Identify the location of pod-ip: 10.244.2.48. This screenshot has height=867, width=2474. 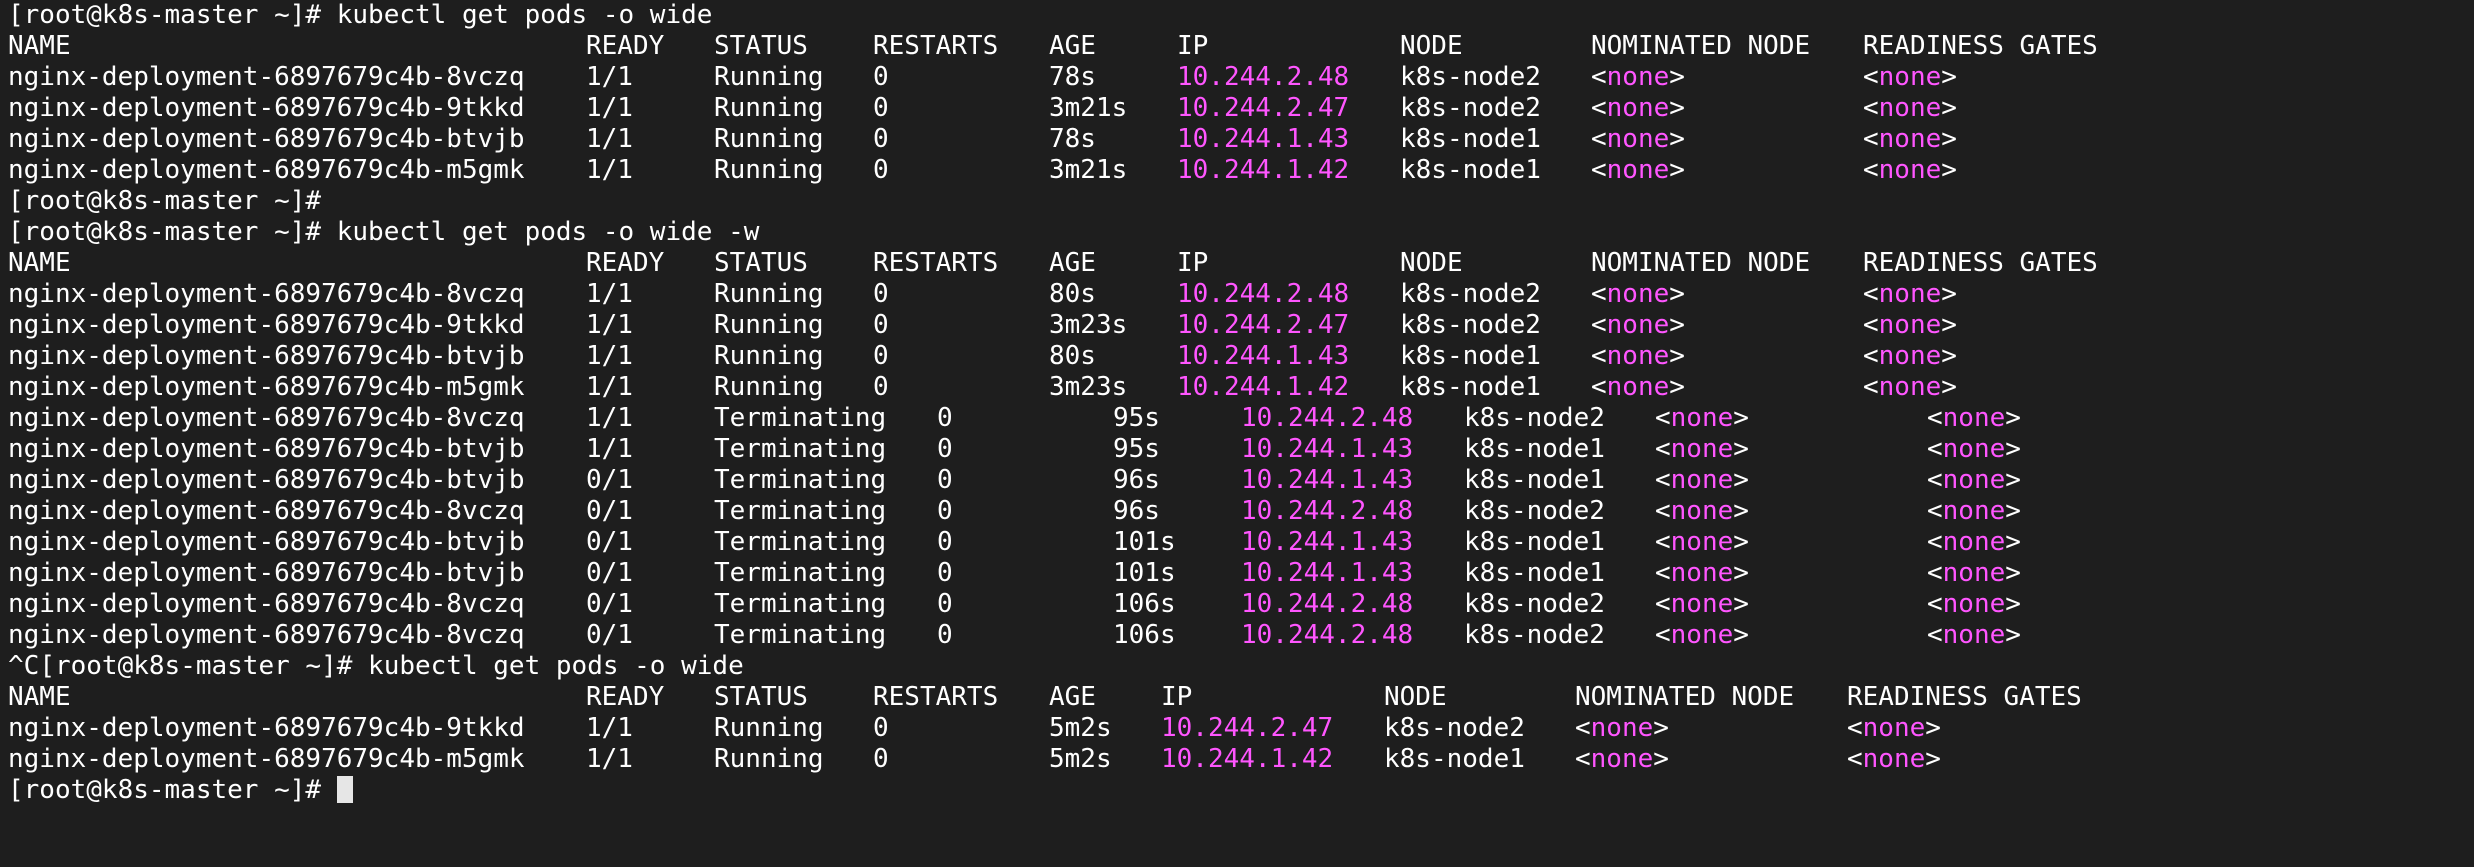
(1327, 418).